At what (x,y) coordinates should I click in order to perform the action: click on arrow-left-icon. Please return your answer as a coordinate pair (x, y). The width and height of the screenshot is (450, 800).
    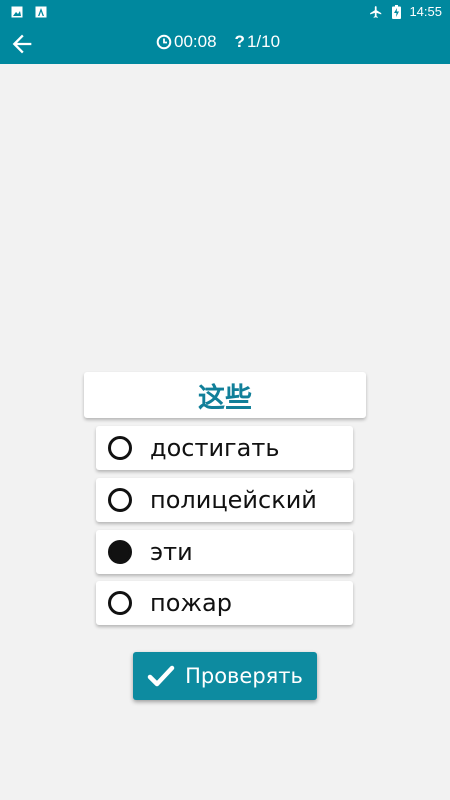
    Looking at the image, I should click on (22, 44).